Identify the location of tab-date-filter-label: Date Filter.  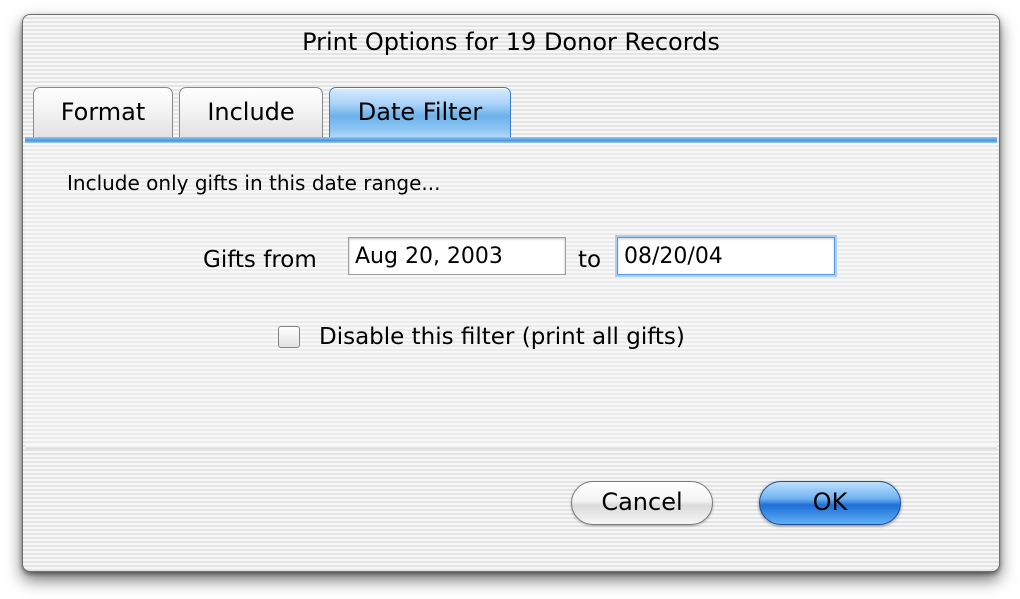
(420, 112).